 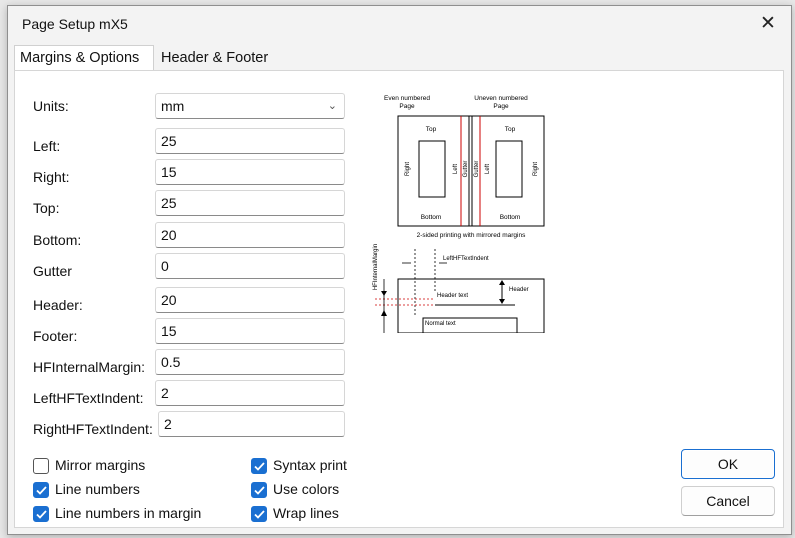 I want to click on preview-normal-text: Normal text, so click(x=440, y=324).